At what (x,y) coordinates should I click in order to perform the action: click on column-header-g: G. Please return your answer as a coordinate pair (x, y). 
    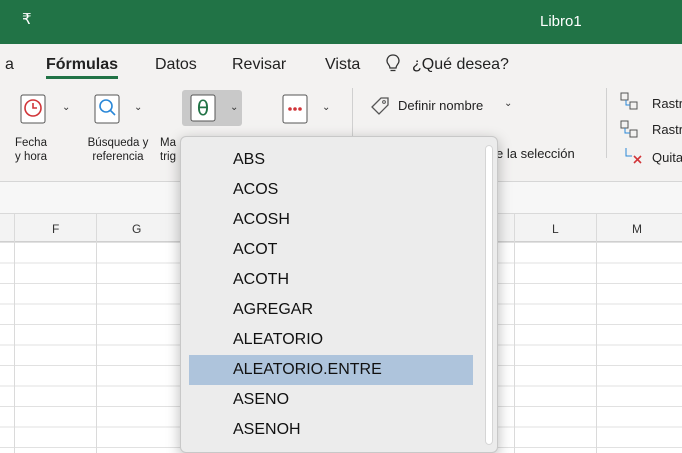
    Looking at the image, I should click on (136, 229).